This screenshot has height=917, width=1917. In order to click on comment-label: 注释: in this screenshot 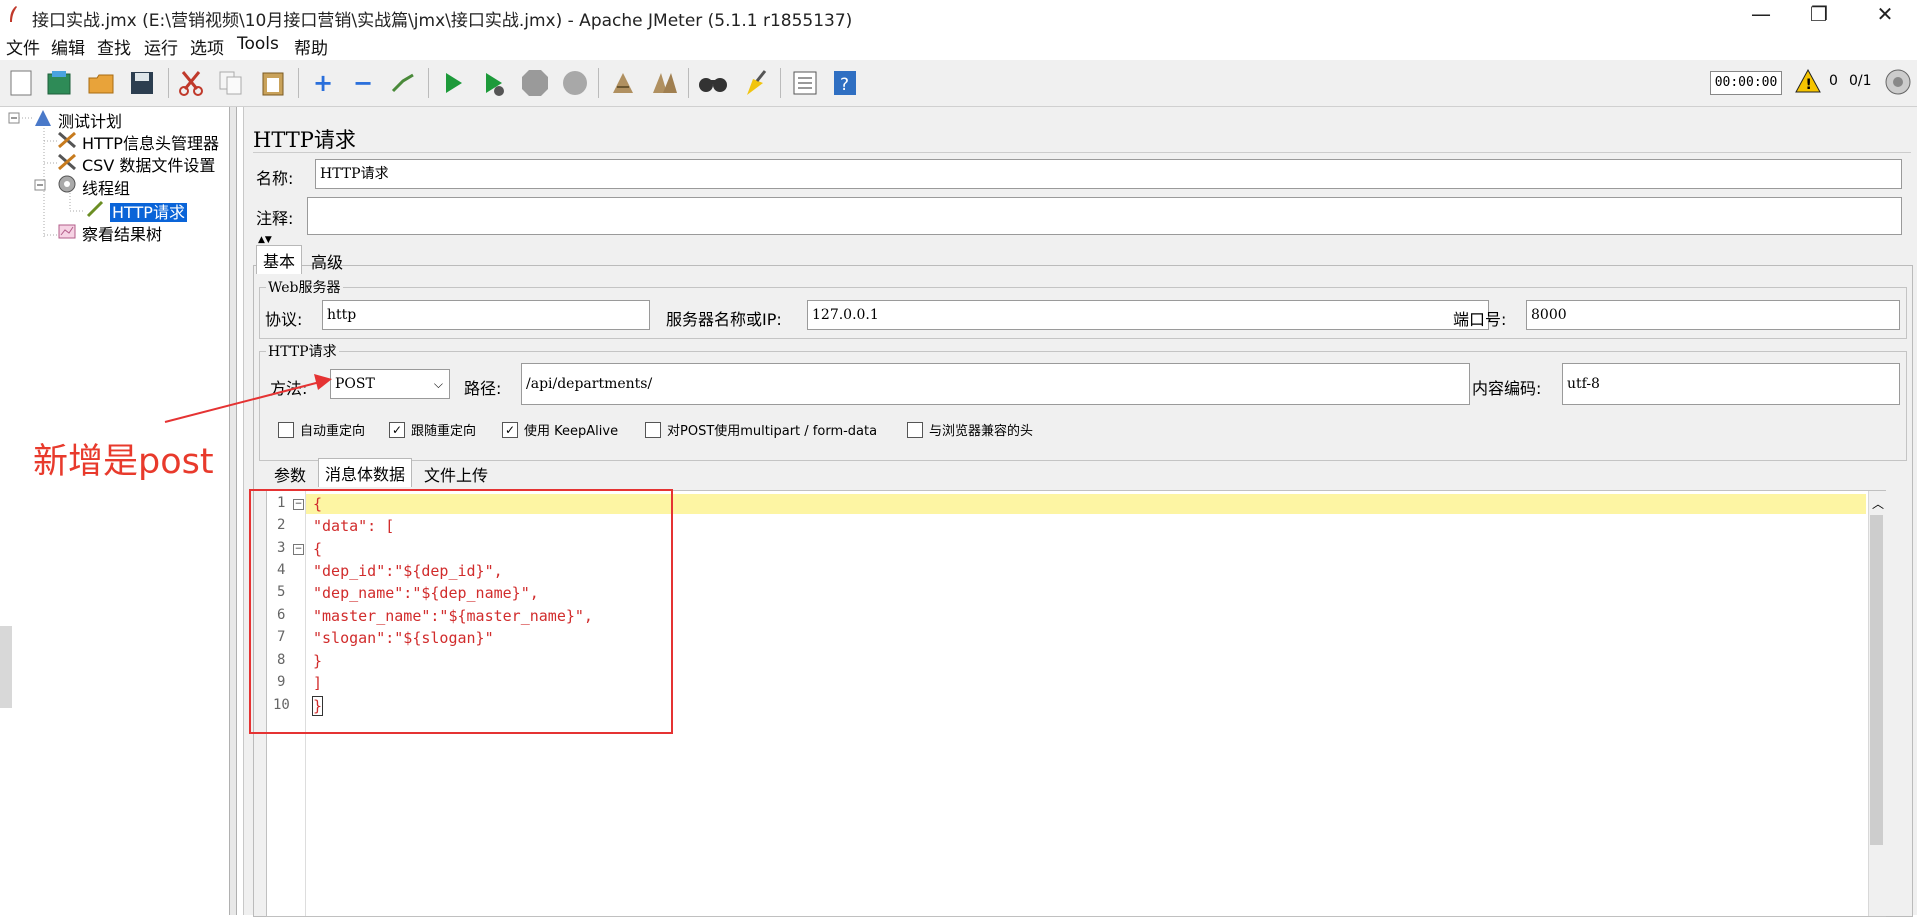, I will do `click(275, 218)`.